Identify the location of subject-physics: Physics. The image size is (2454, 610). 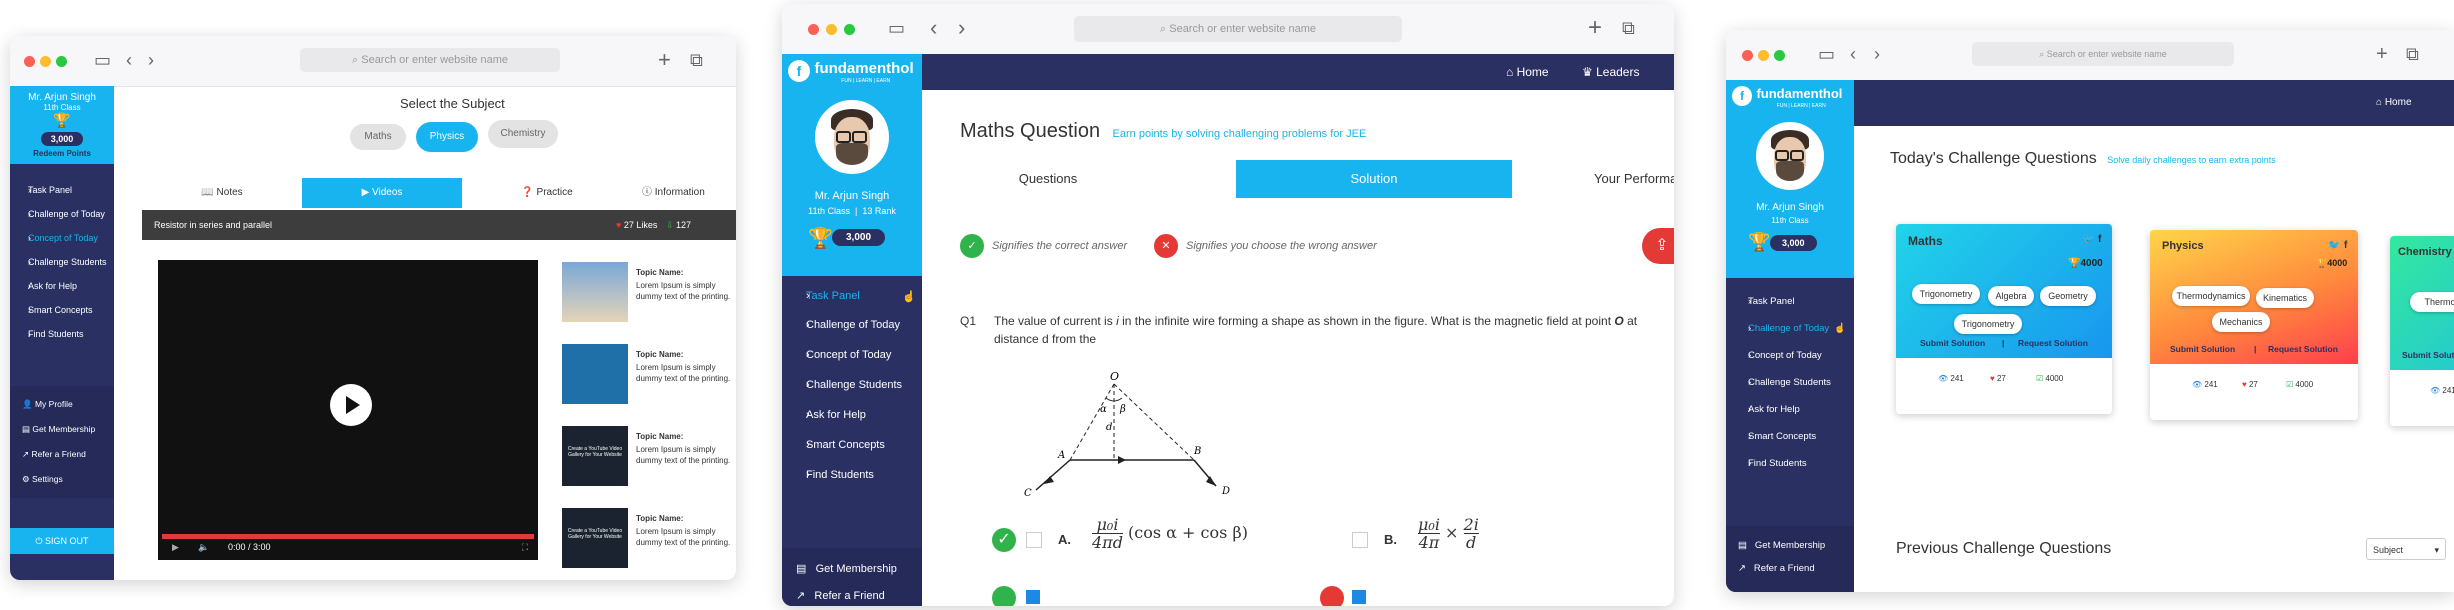
(447, 137).